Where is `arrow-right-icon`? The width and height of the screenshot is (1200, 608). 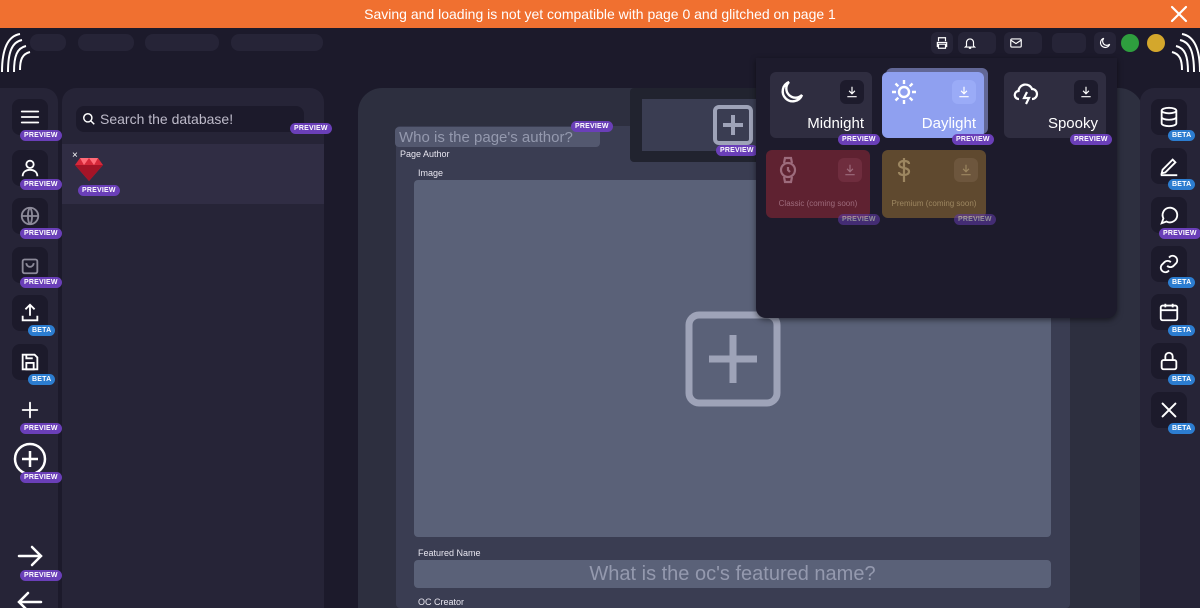
arrow-right-icon is located at coordinates (30, 556).